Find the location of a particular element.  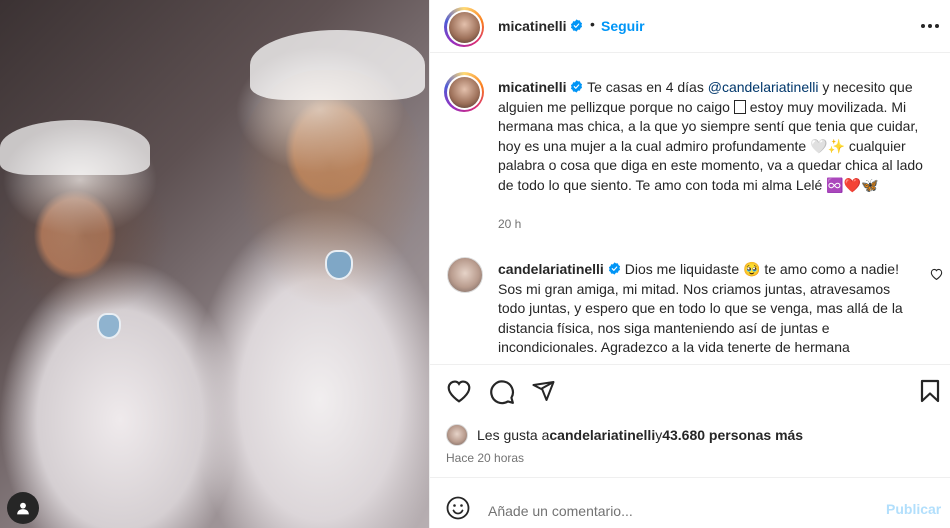

tagged-users-button is located at coordinates (23, 508).